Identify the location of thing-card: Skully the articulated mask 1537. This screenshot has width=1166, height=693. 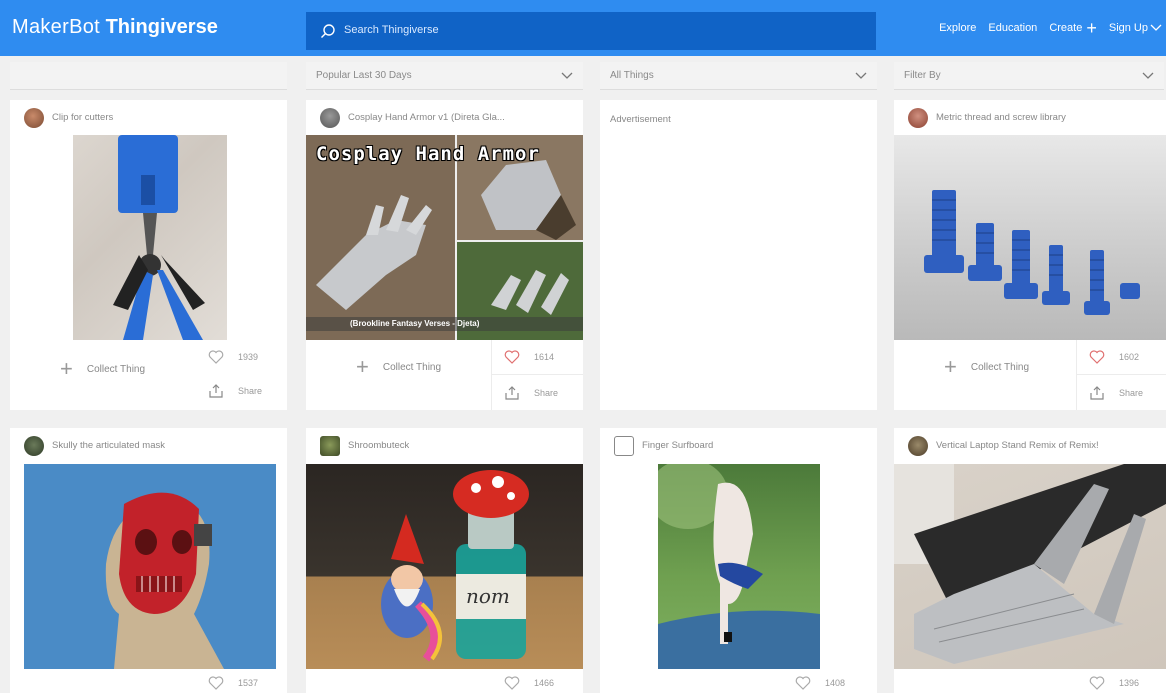
(148, 560).